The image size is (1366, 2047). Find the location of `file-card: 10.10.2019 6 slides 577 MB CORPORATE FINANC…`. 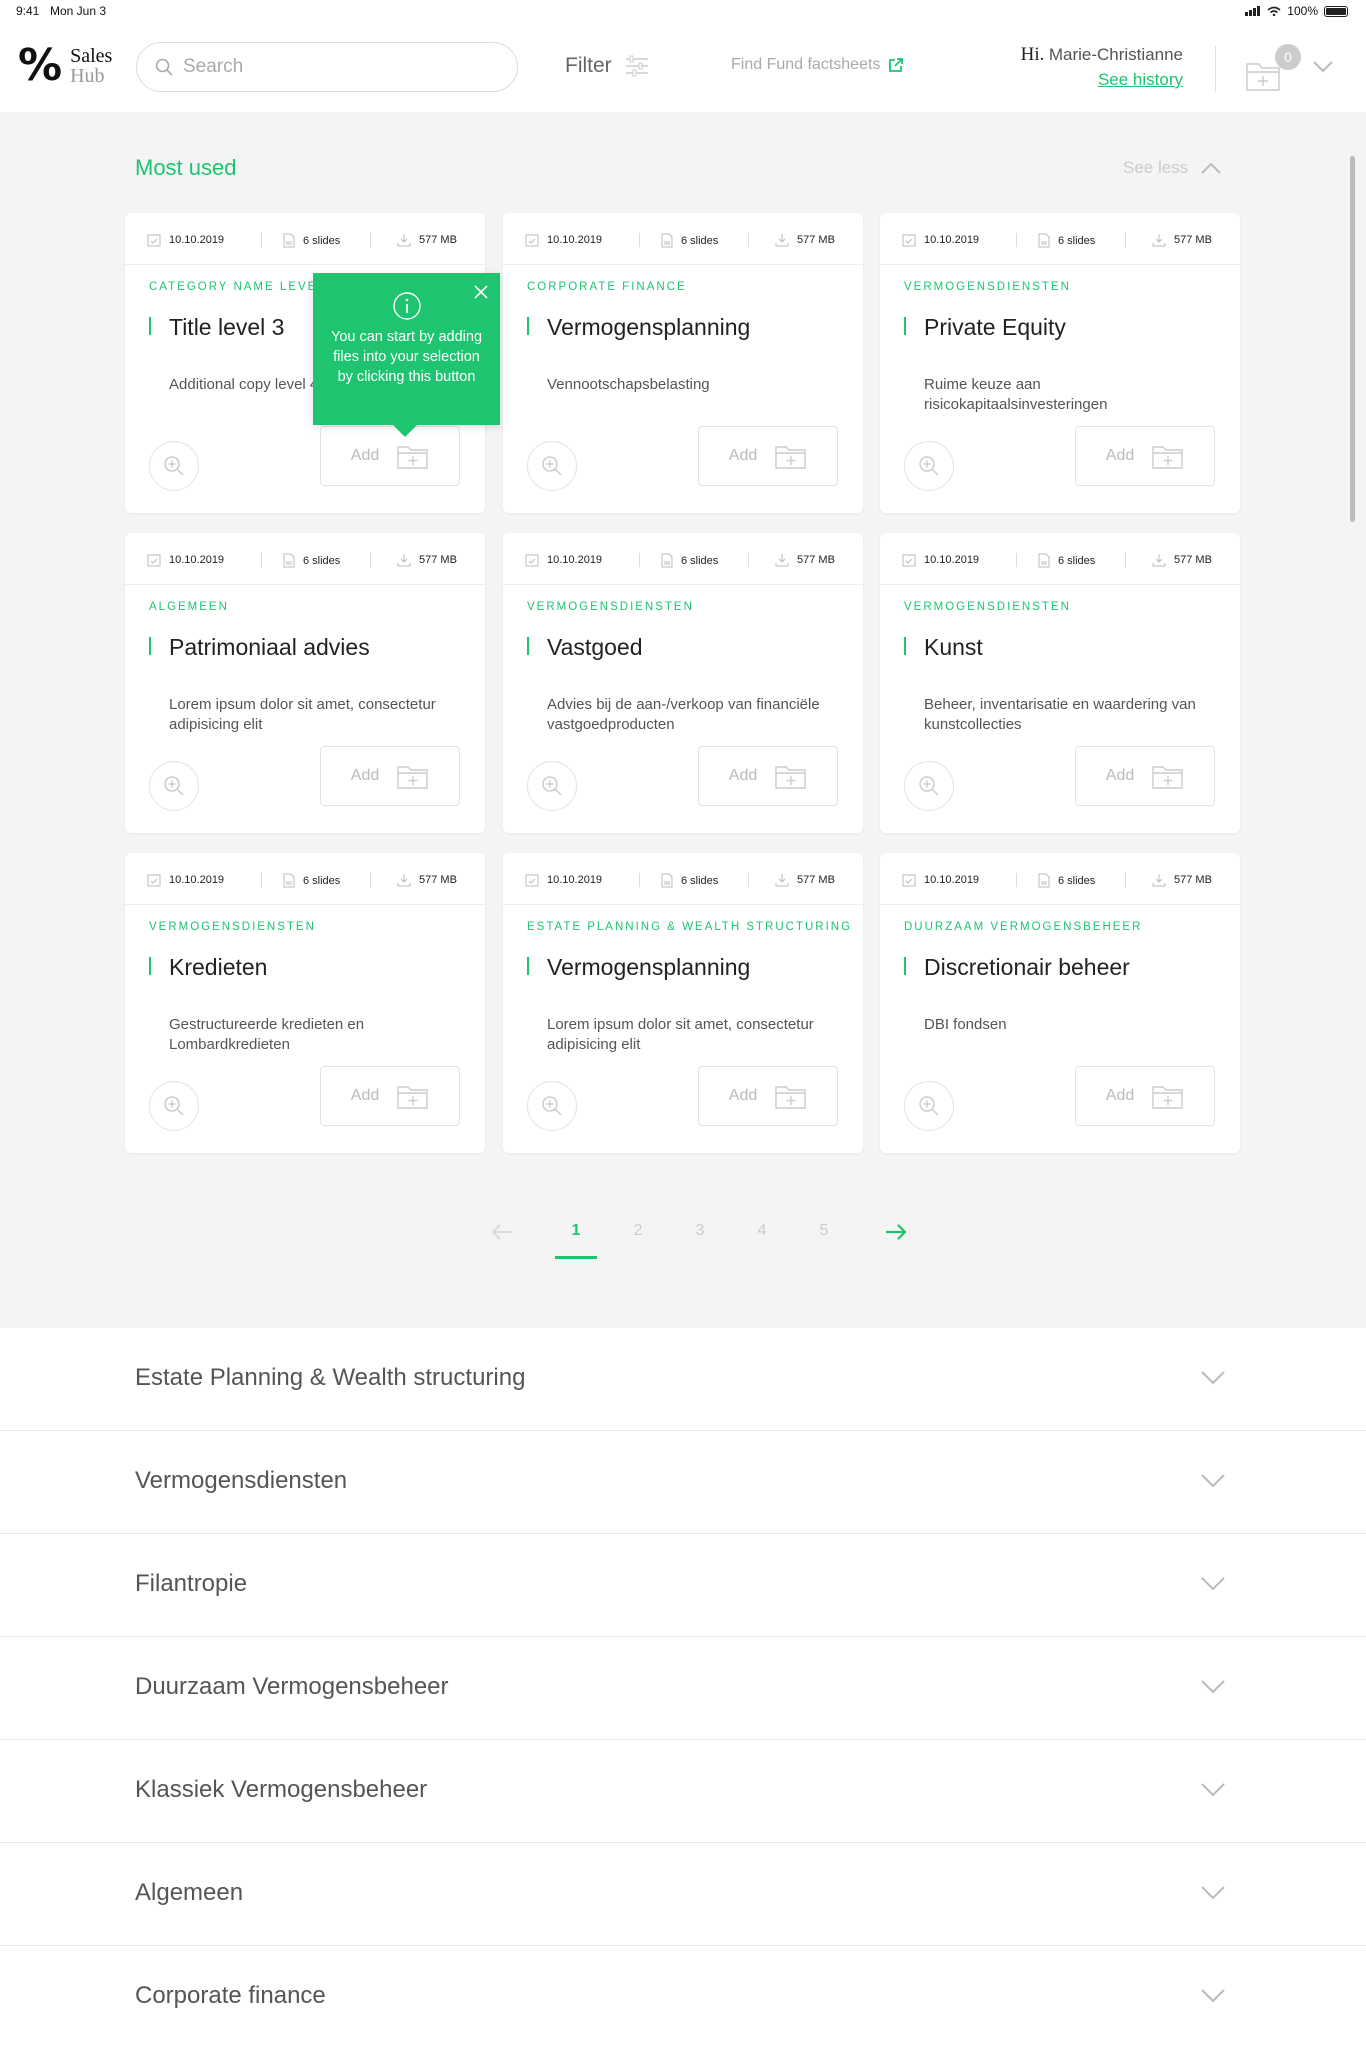

file-card: 10.10.2019 6 slides 577 MB CORPORATE FINANC… is located at coordinates (683, 363).